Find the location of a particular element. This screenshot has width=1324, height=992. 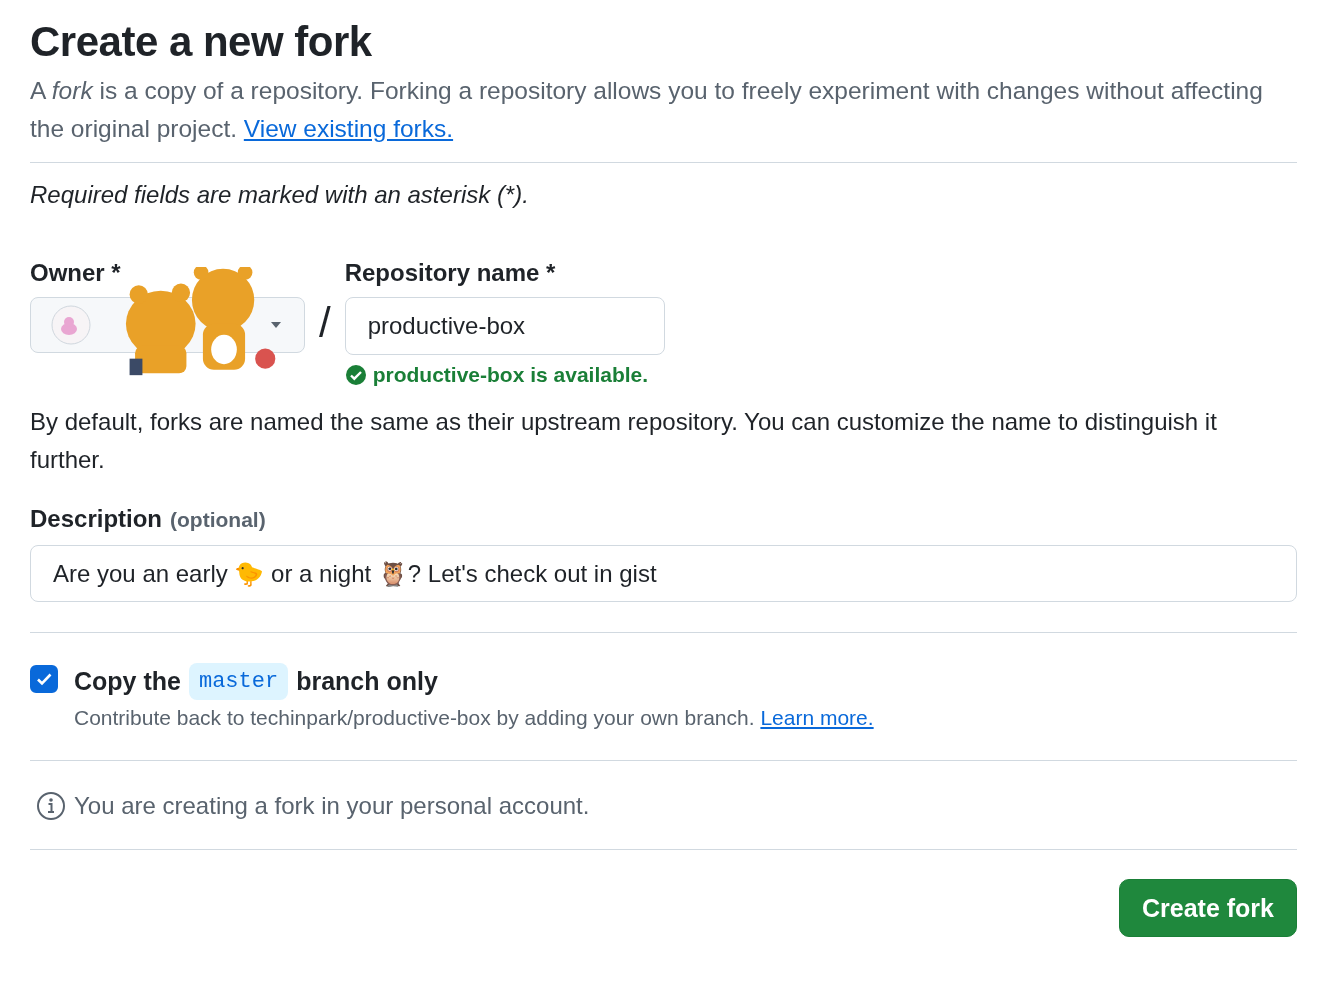

required-note: Required fields are marked with an asterisk (*). is located at coordinates (280, 195).